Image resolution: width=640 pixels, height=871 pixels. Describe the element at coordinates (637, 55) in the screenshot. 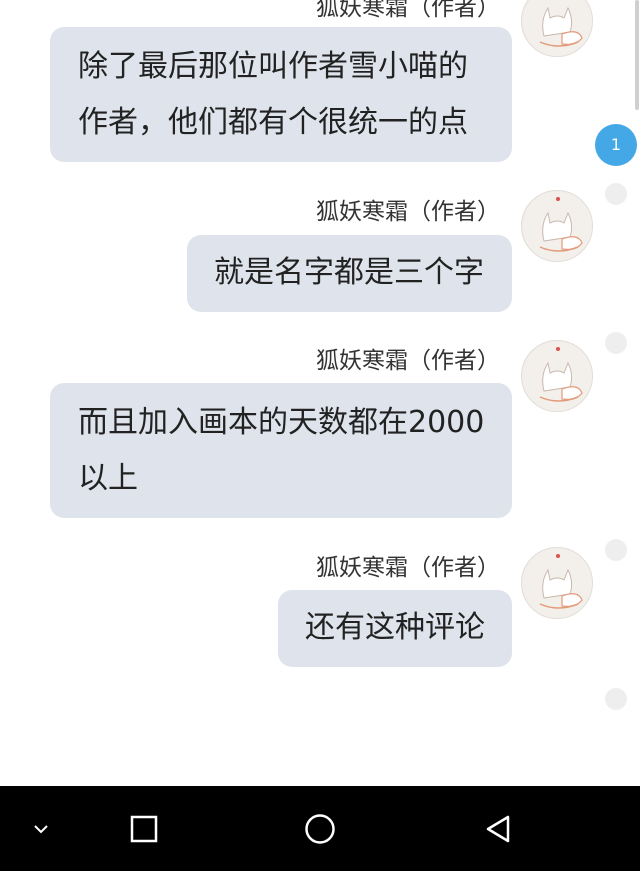

I see `scrollbar` at that location.